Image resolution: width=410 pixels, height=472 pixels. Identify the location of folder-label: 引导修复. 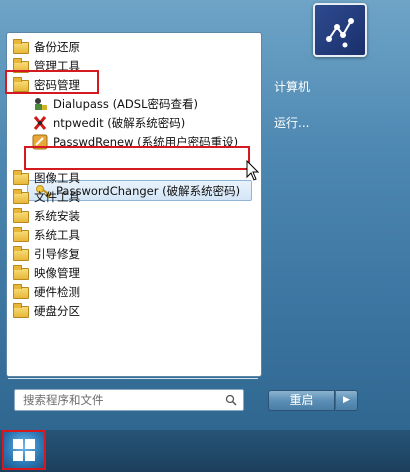
(57, 253).